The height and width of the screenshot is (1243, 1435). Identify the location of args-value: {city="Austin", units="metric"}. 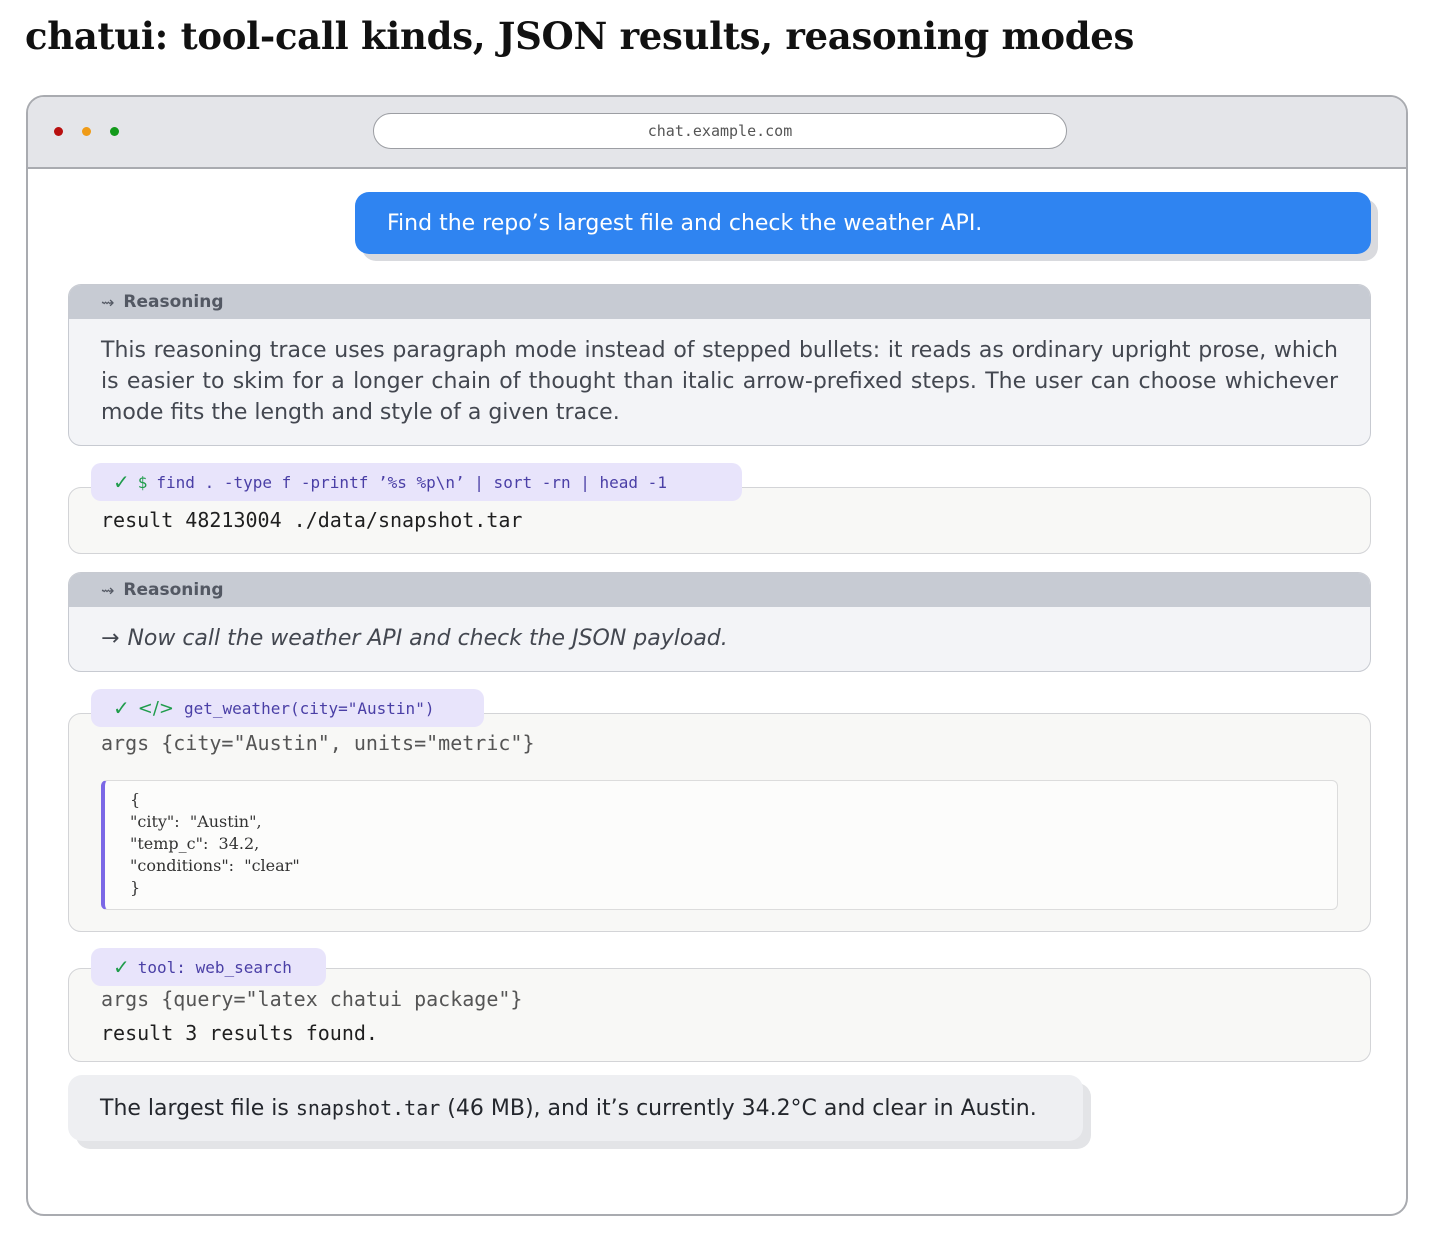
(348, 743).